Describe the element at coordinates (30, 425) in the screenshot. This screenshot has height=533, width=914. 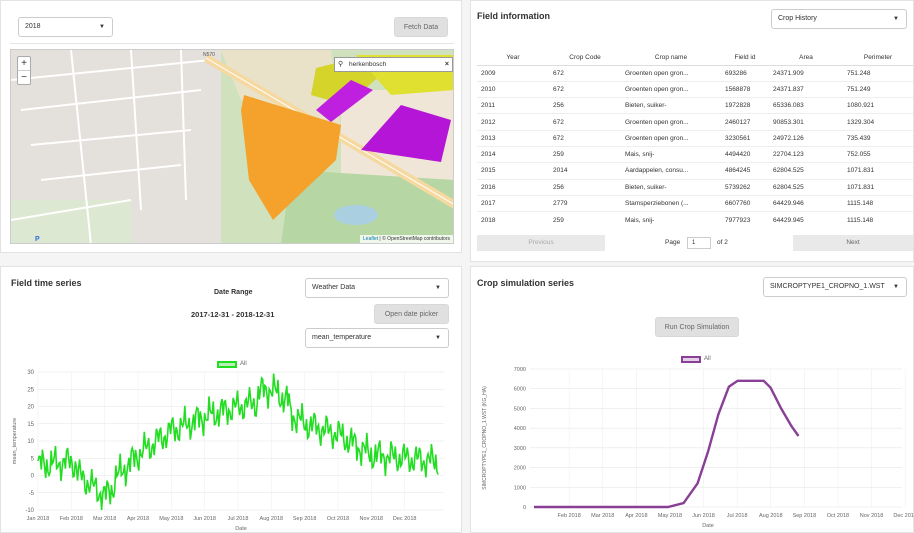
I see `y-tick-label: 15` at that location.